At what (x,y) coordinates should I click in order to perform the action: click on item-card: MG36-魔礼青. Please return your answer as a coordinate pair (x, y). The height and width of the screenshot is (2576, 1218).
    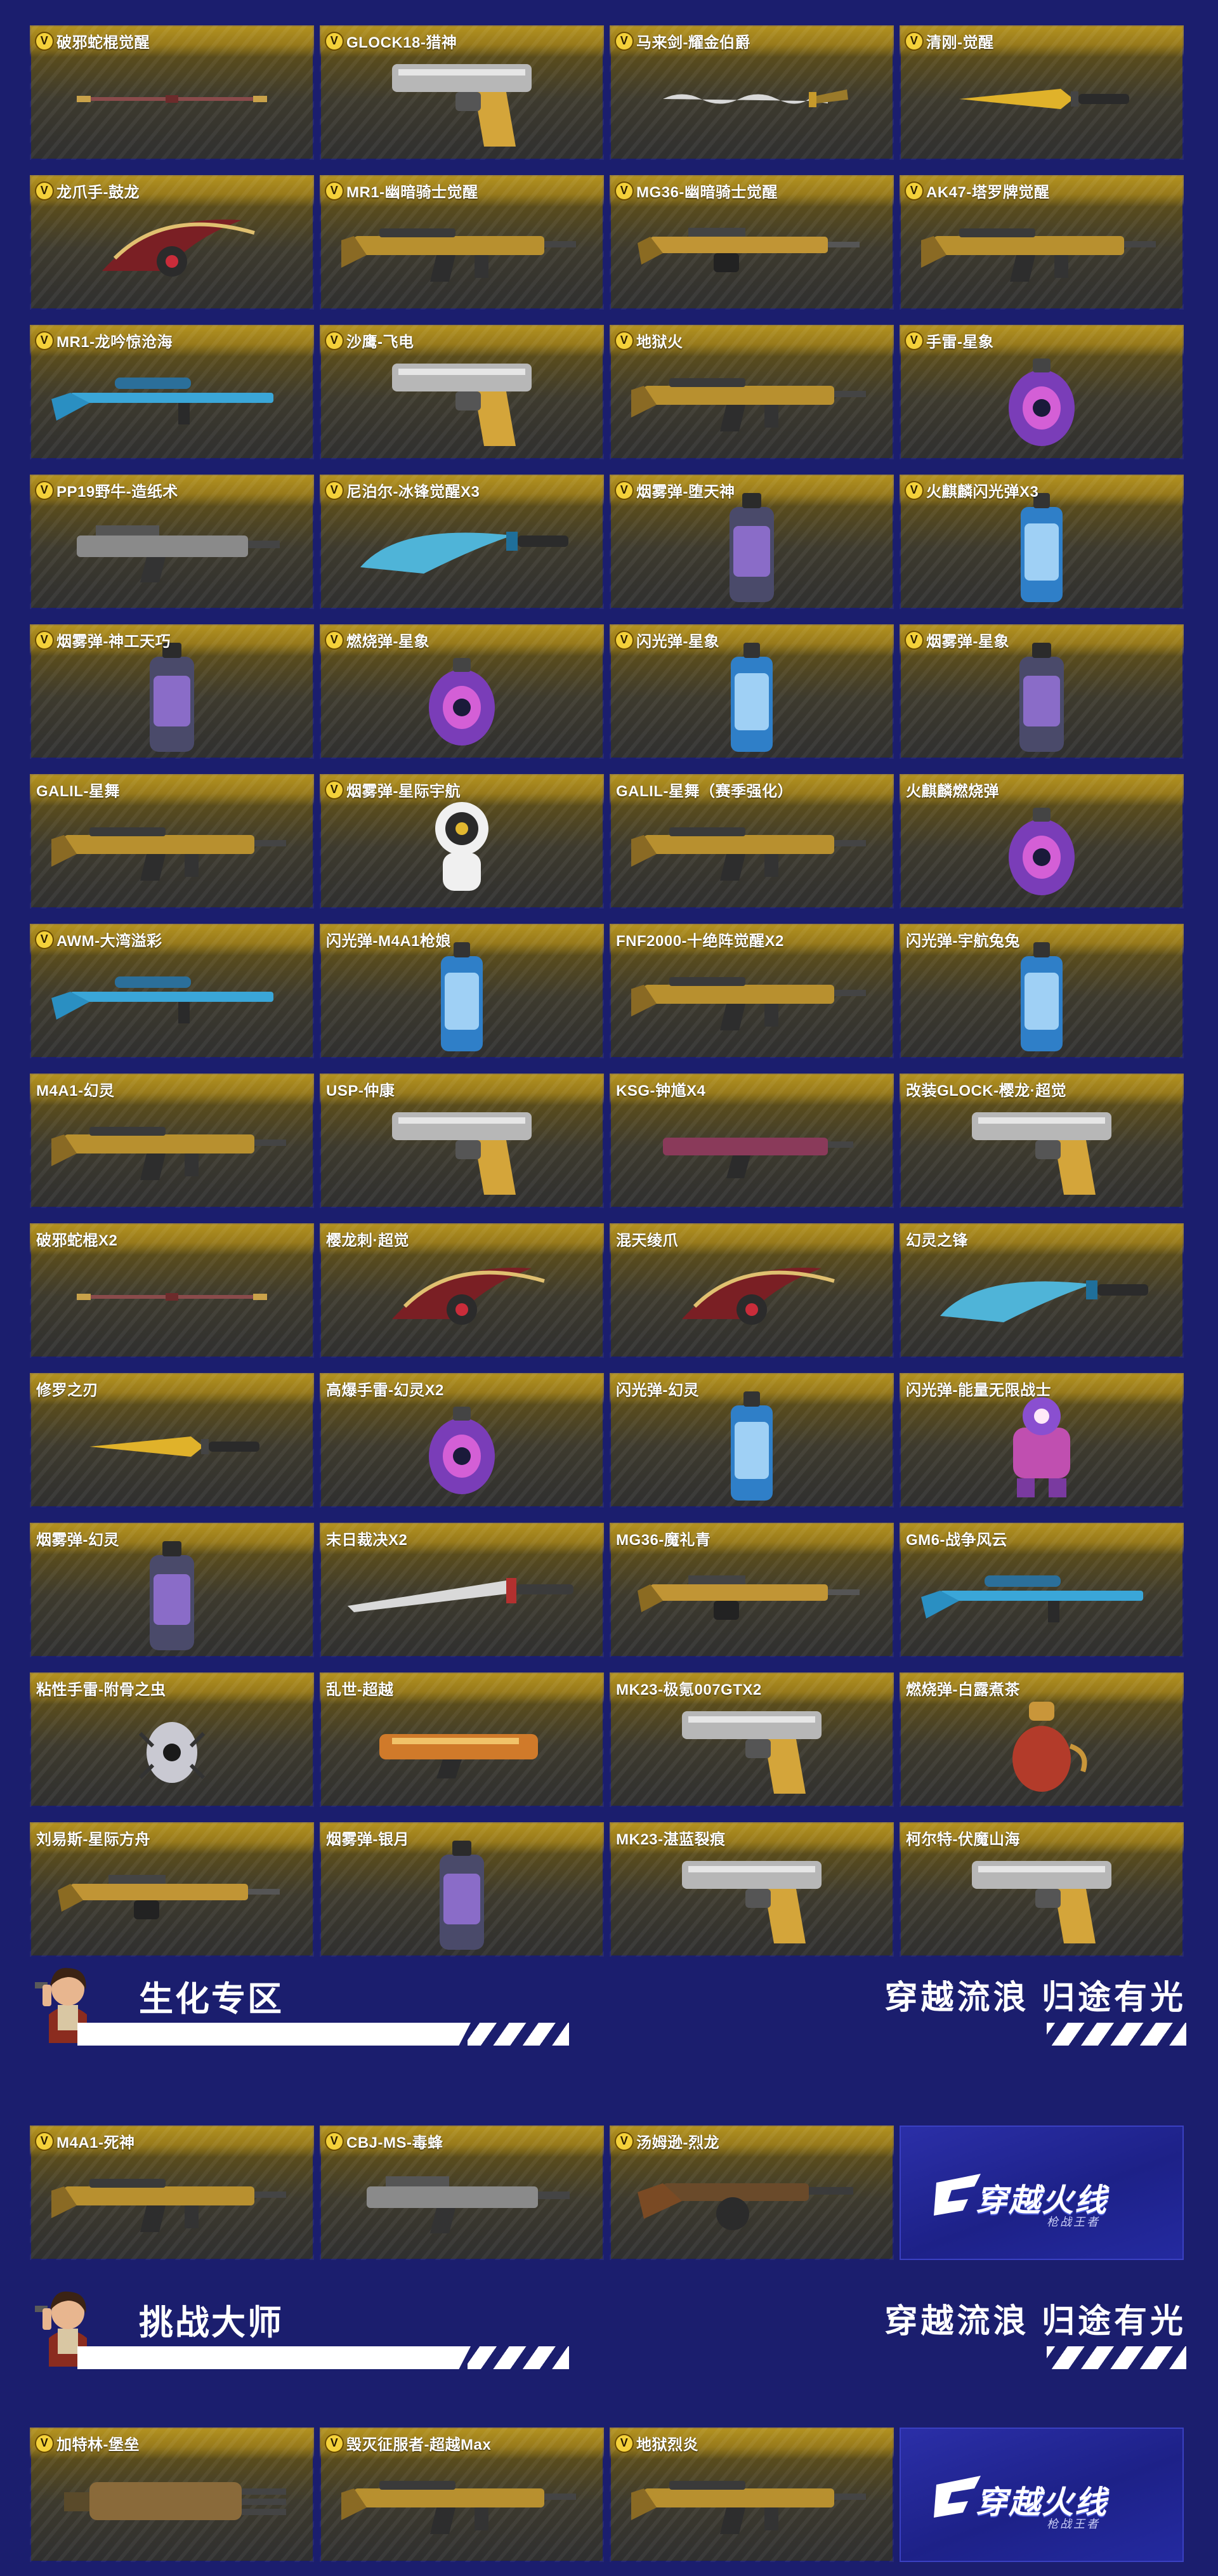
    Looking at the image, I should click on (752, 1590).